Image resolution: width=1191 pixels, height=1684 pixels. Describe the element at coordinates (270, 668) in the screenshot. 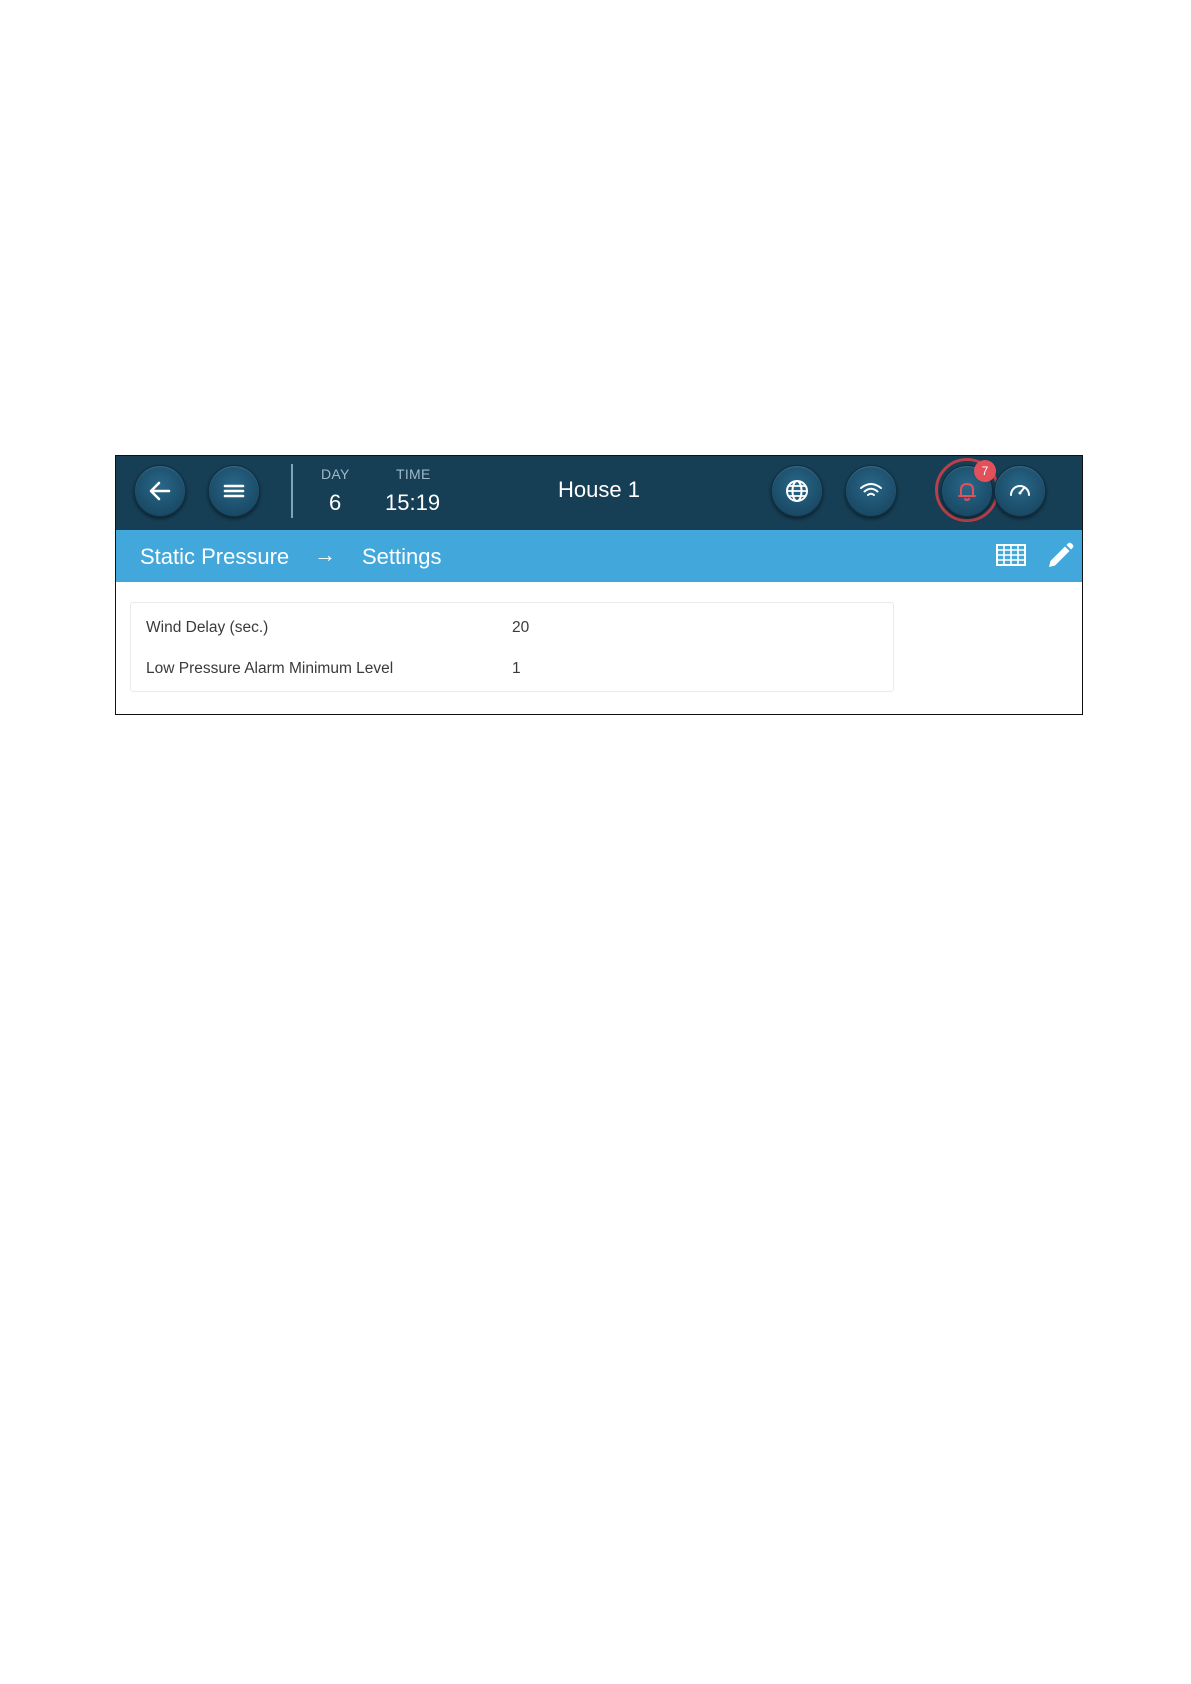

I see `setting-label: Low Pressure Alarm Minimum Level` at that location.